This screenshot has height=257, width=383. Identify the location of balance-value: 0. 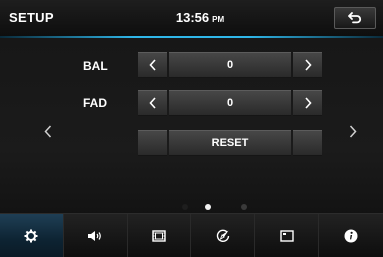
(230, 65).